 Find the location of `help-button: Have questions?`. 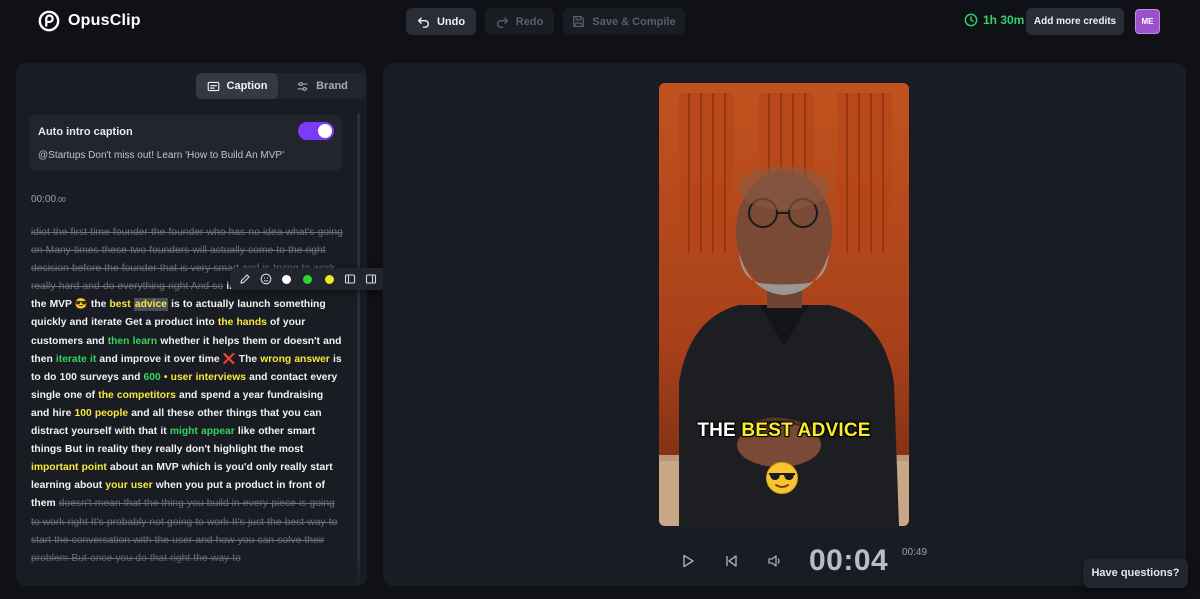

help-button: Have questions? is located at coordinates (1135, 573).